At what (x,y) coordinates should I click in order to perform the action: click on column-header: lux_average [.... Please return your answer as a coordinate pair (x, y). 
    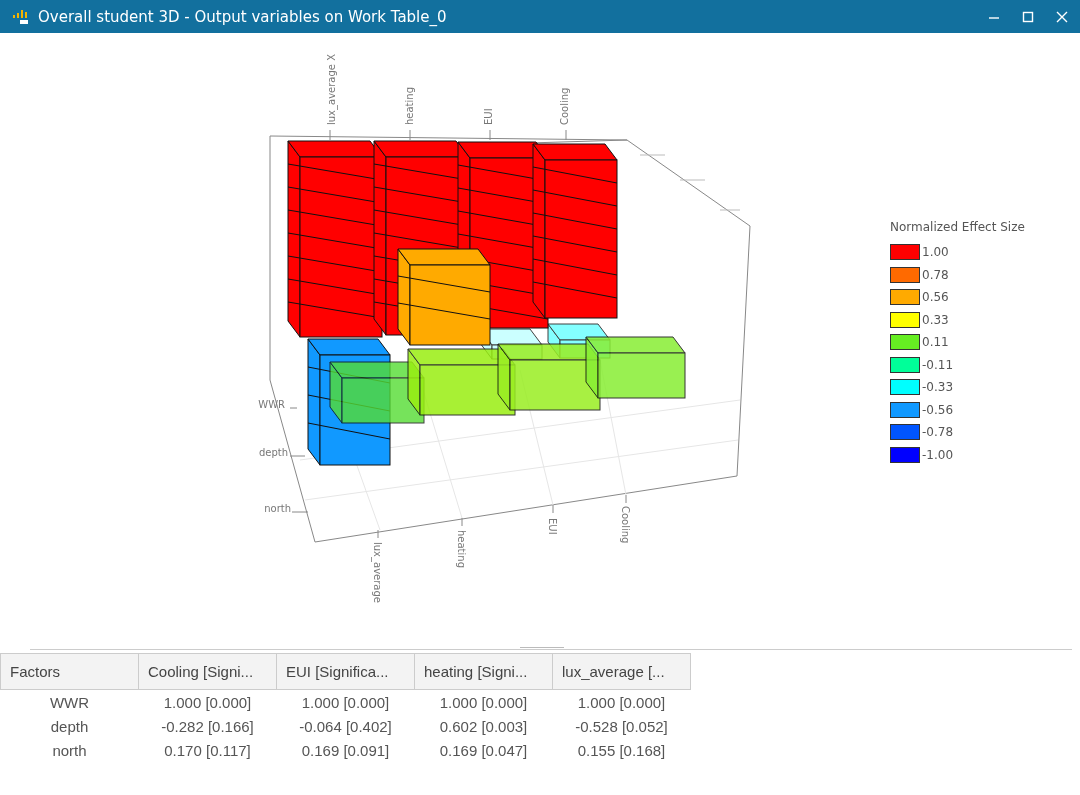
    Looking at the image, I should click on (621, 671).